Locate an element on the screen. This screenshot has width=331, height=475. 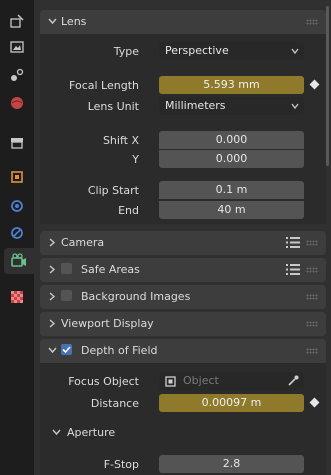
constraints-icon is located at coordinates (17, 233).